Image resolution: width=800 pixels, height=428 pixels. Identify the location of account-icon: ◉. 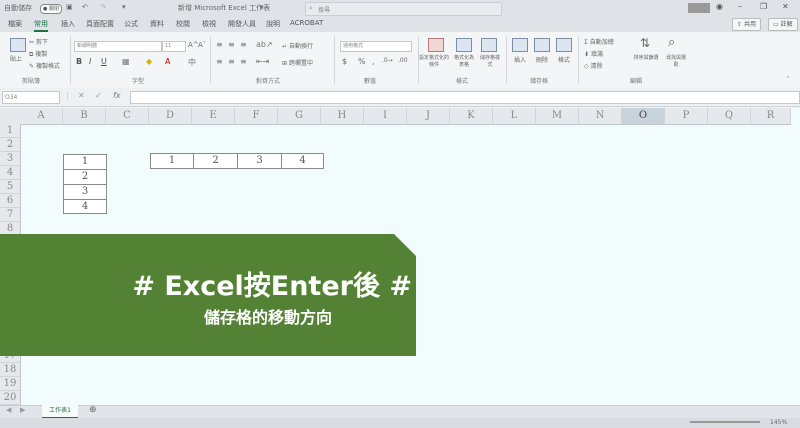
(719, 6).